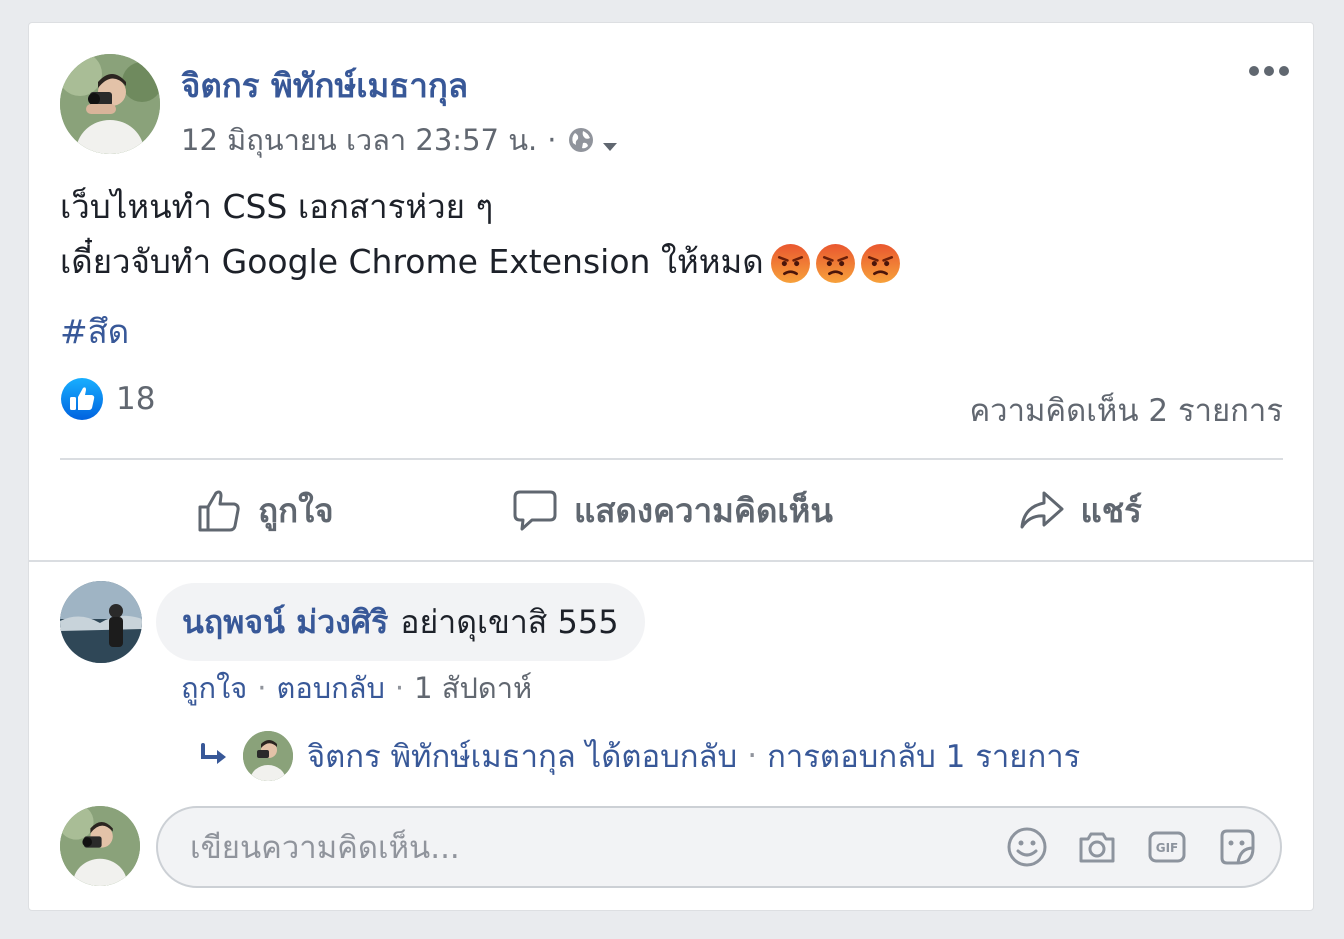 The image size is (1344, 939). I want to click on share-button: แชร์, so click(1079, 510).